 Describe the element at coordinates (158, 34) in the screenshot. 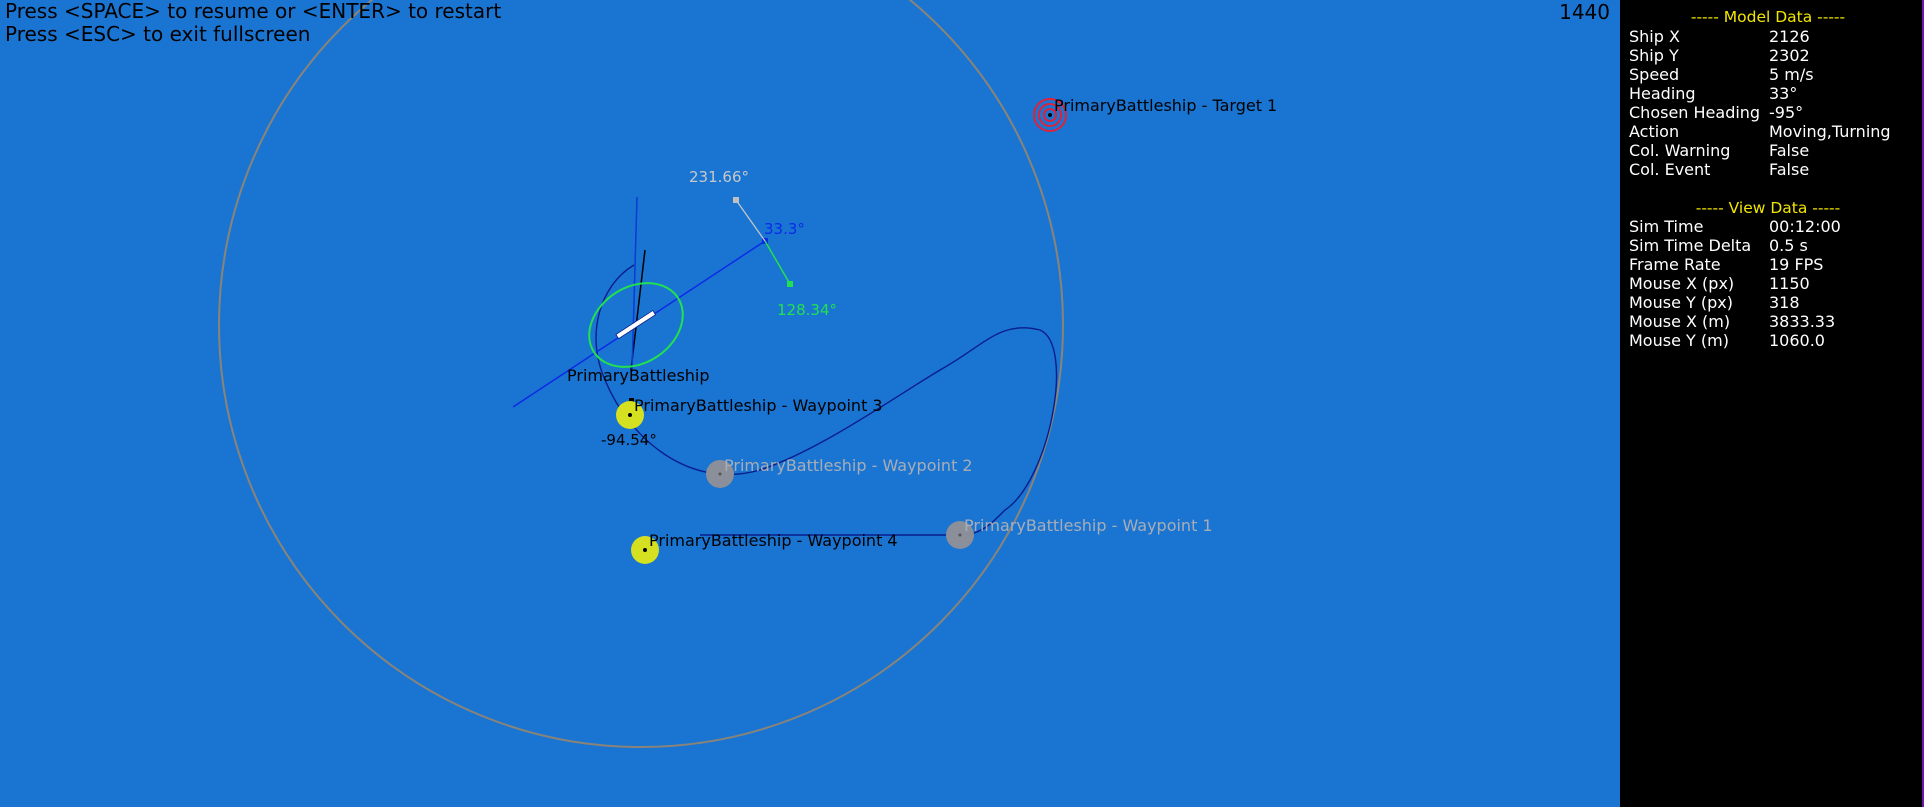

I see `exit-fullscreen-hint: Press <ESC> to exit fullscreen` at that location.